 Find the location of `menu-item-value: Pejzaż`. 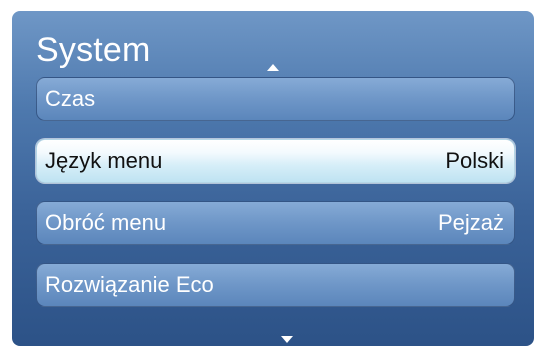

menu-item-value: Pejzaż is located at coordinates (470, 222).